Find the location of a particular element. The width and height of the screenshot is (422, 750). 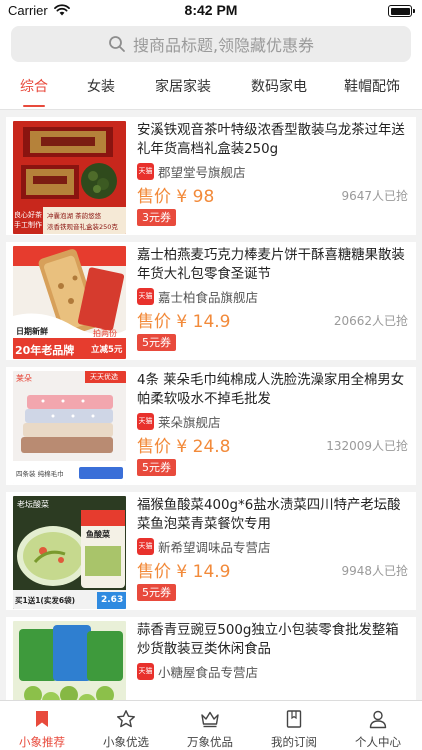

product-title: 蒜香青豆豌豆500g独立小包装零食批发整箱炒货散装豆类休闲食品 is located at coordinates (273, 640).